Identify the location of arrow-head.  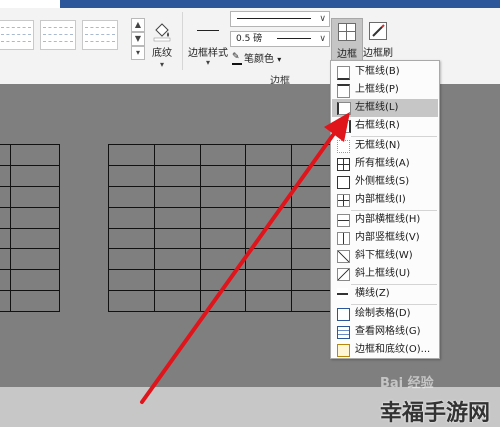
(337, 127).